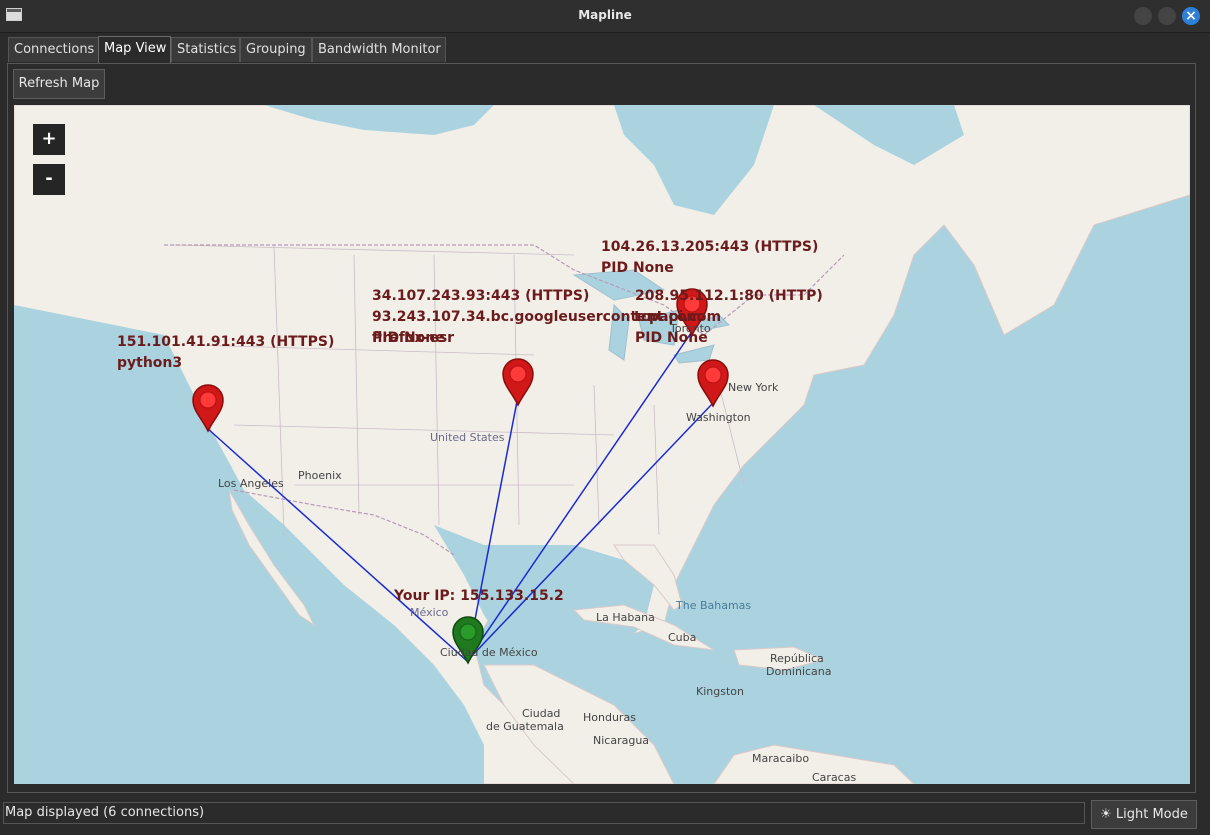 This screenshot has width=1210, height=835. What do you see at coordinates (799, 671) in the screenshot?
I see `place-label: Dominicana` at bounding box center [799, 671].